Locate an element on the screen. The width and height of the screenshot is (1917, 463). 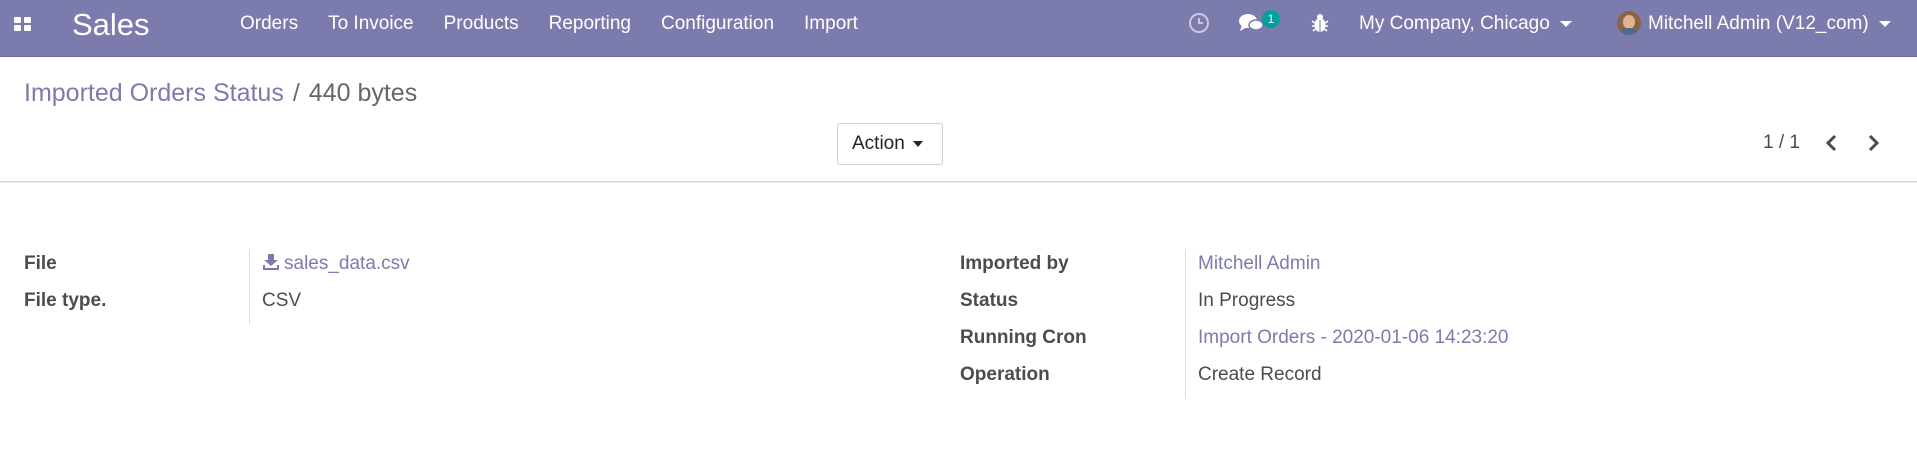
field-value-file-type: CSV is located at coordinates (282, 300).